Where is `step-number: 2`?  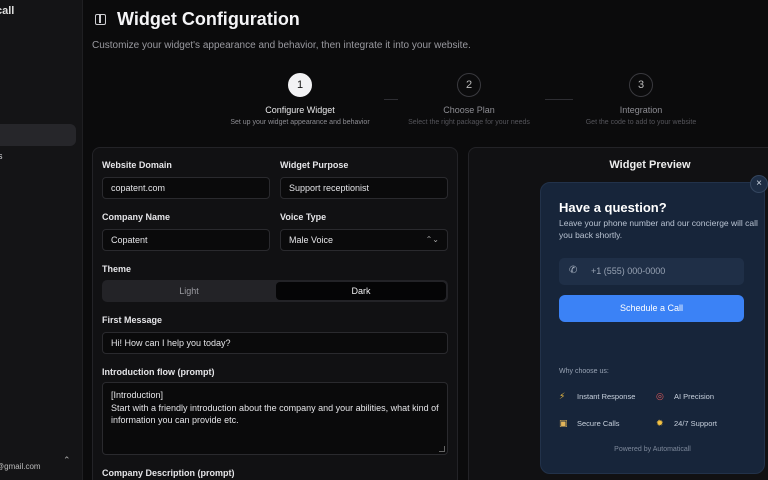 step-number: 2 is located at coordinates (469, 85).